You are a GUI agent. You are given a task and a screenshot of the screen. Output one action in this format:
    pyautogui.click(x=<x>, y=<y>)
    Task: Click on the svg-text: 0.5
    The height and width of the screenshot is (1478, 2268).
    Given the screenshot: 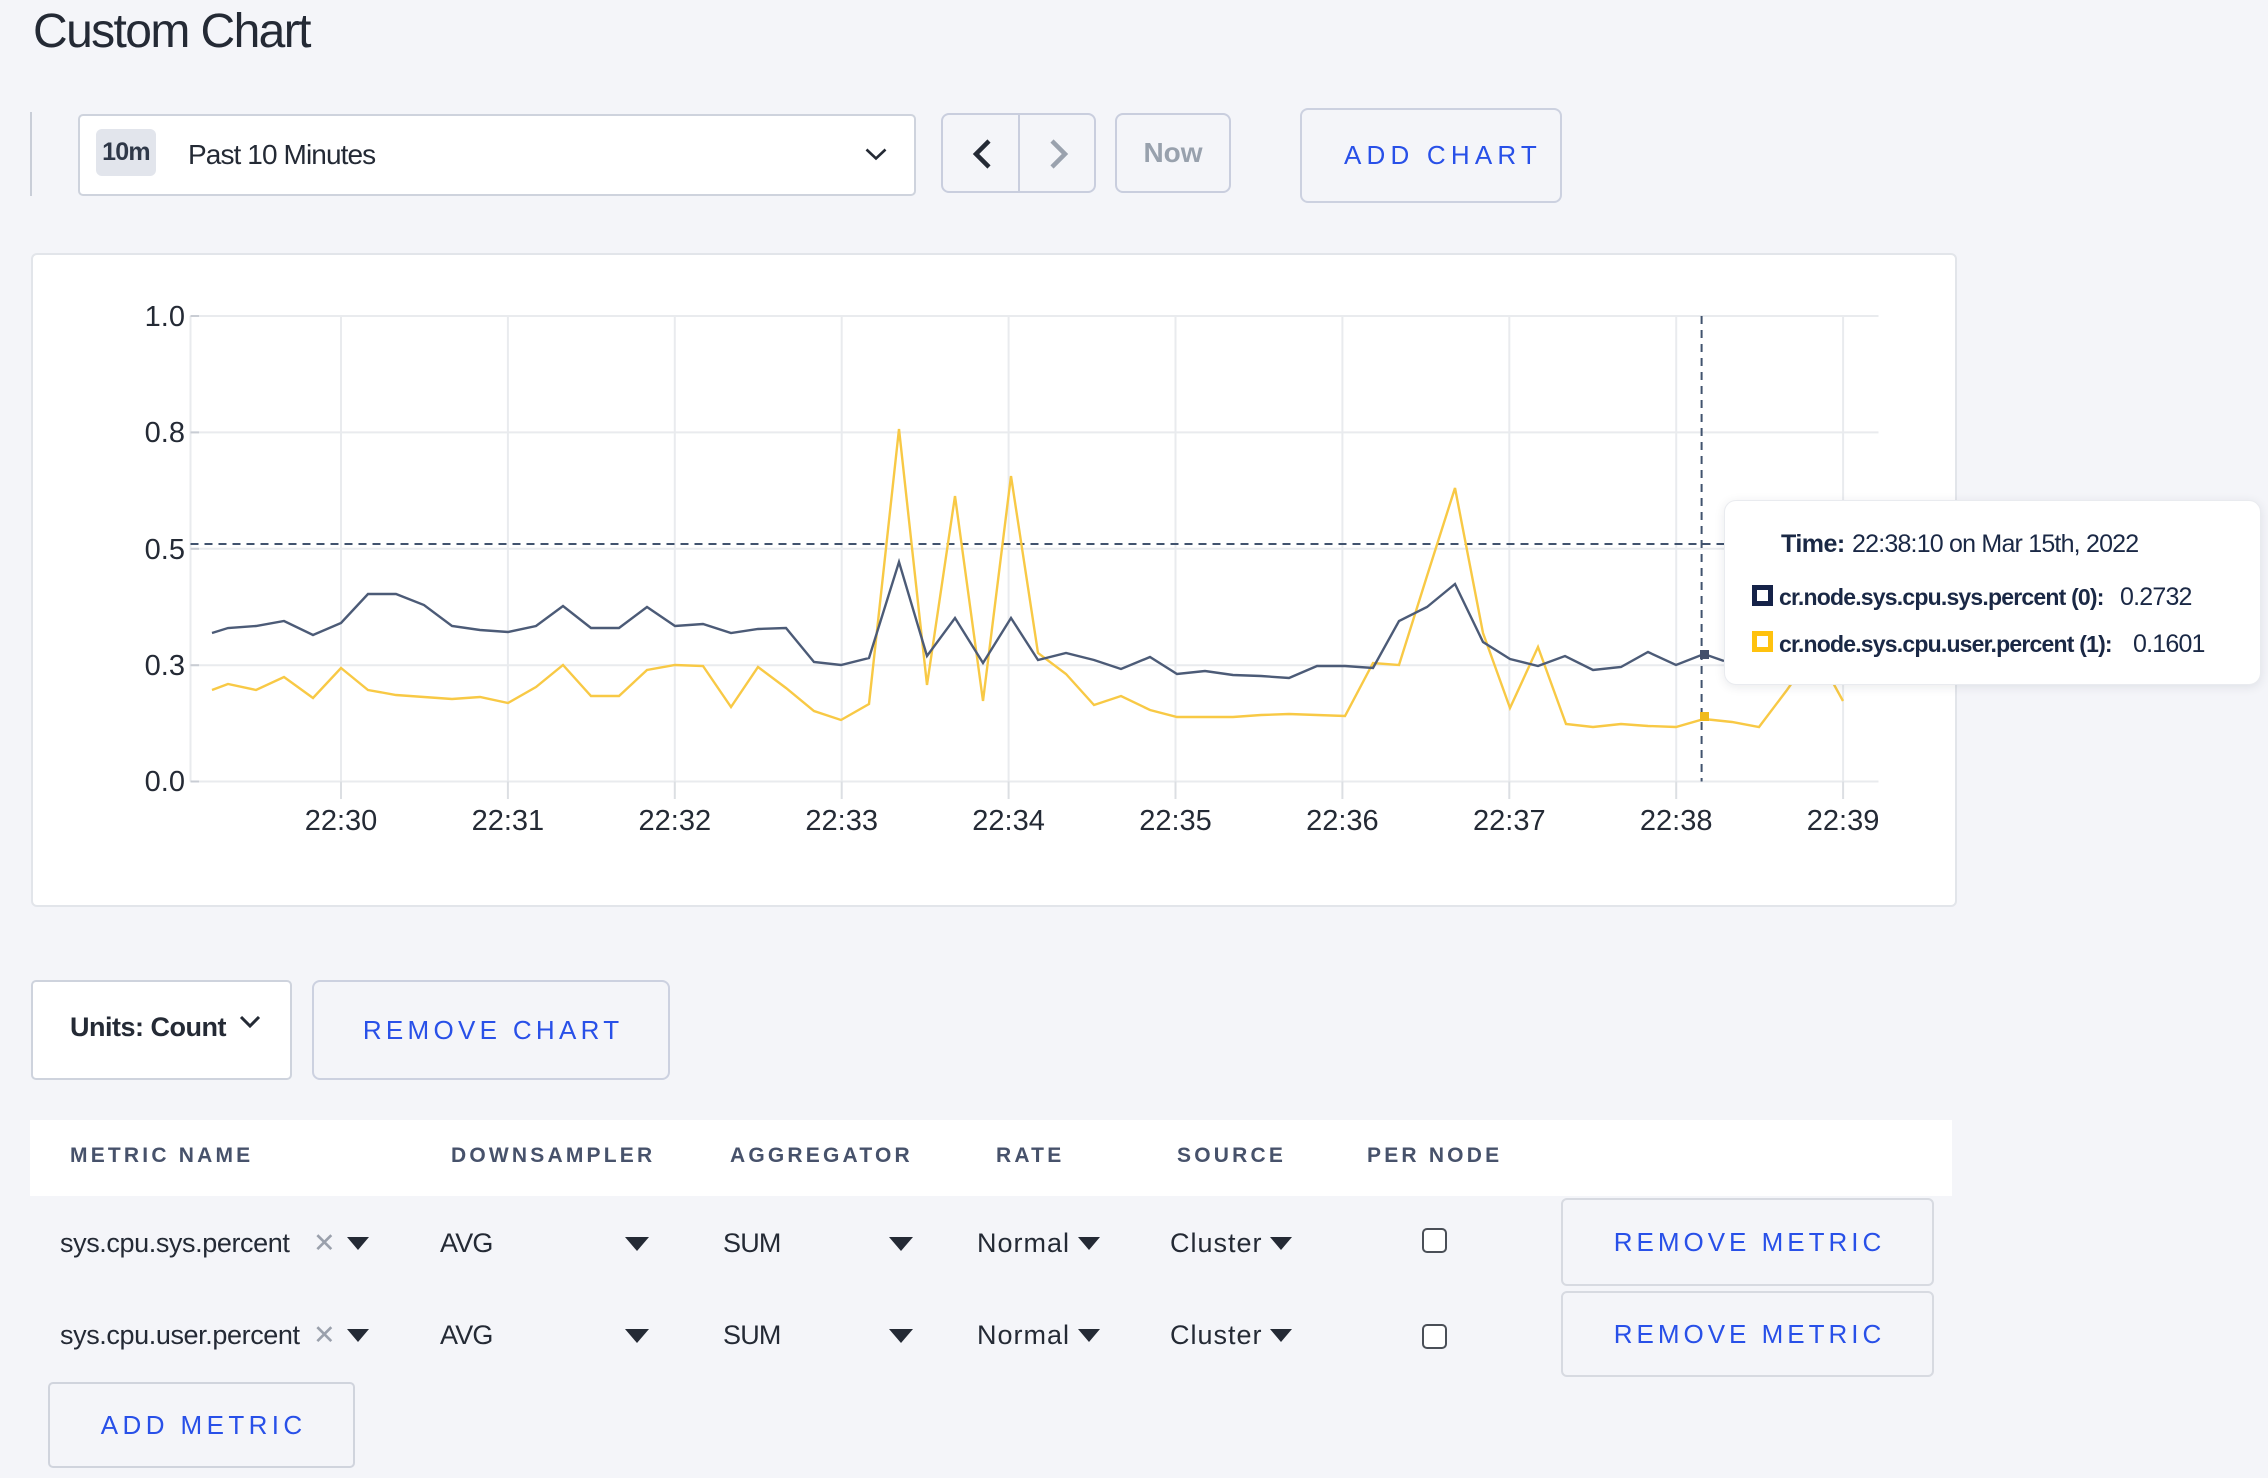 What is the action you would take?
    pyautogui.click(x=165, y=550)
    